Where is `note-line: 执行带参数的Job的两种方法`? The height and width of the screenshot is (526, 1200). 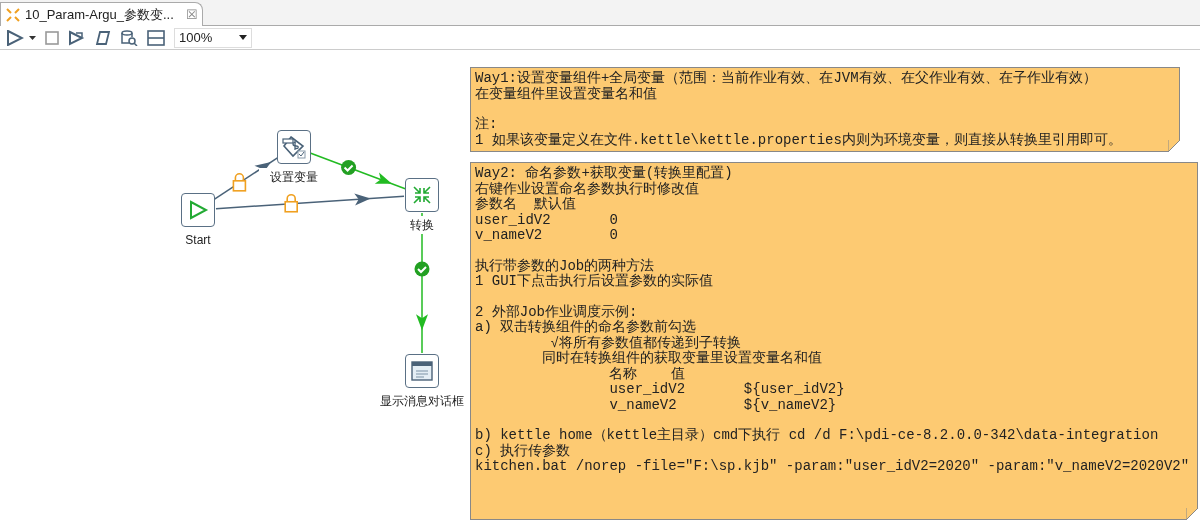
note-line: 执行带参数的Job的两种方法 is located at coordinates (565, 266).